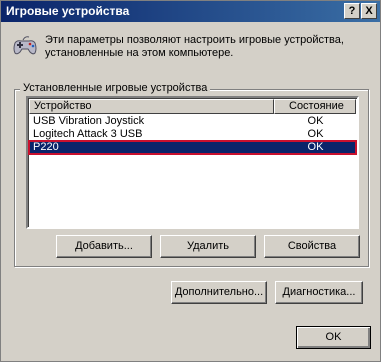 Image resolution: width=381 pixels, height=362 pixels. I want to click on properties-button: Свойства, so click(312, 246).